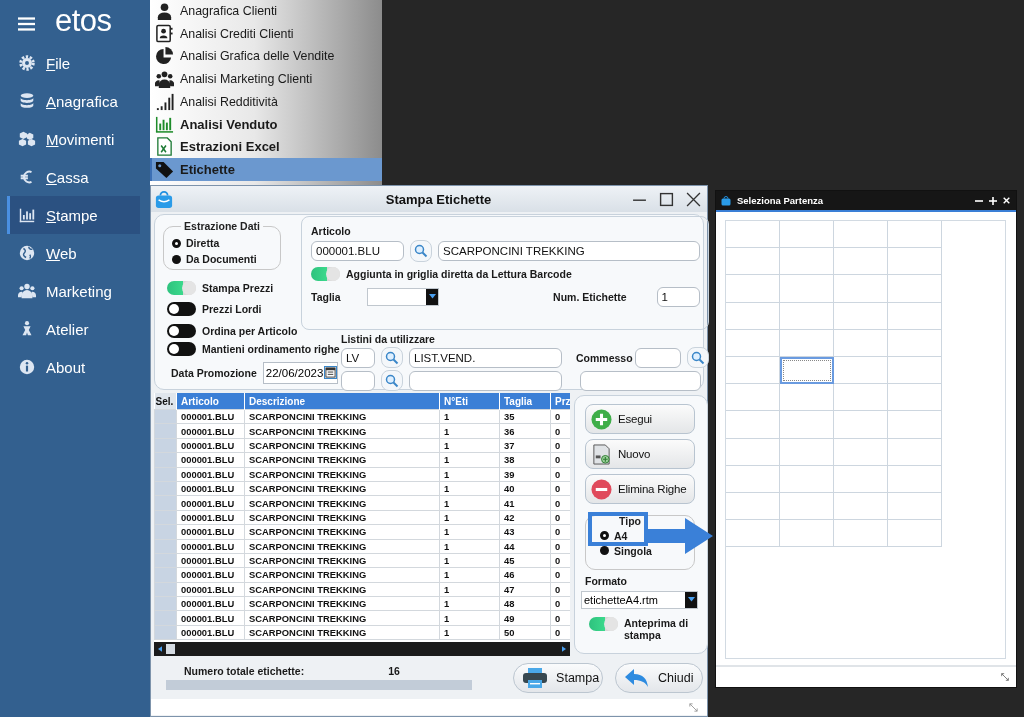  What do you see at coordinates (693, 199) in the screenshot?
I see `close-icon` at bounding box center [693, 199].